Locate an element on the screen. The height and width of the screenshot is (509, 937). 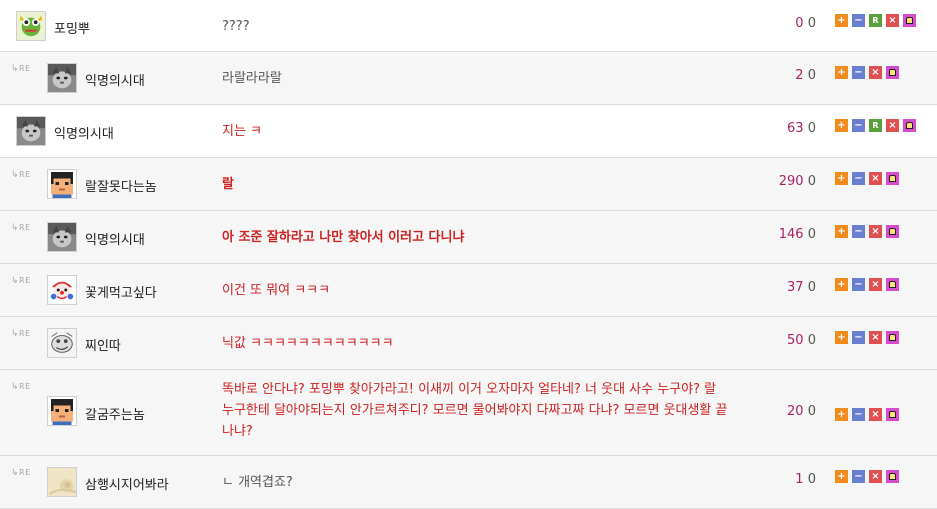
comment-row: ↳RE 꽃게먹고싶다 이건 또 뭐여 ㅋㅋㅋ 37 0 + − × is located at coordinates (468, 290).